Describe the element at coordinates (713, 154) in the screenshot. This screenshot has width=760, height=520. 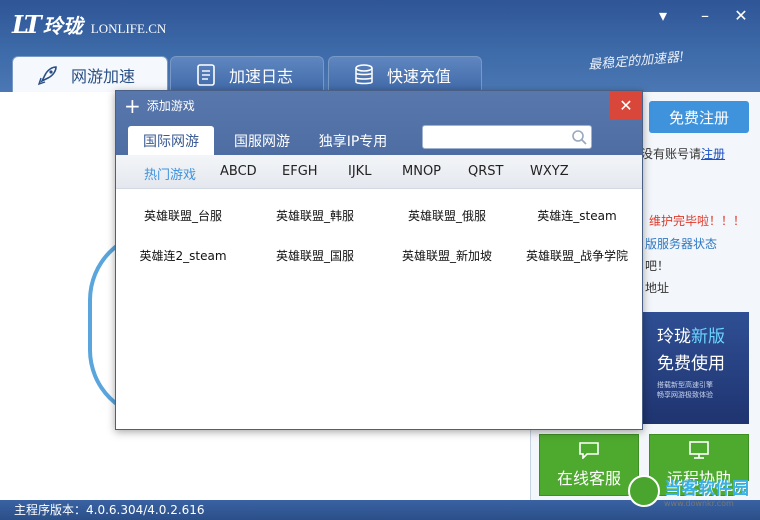
I see `register-link: 注册` at that location.